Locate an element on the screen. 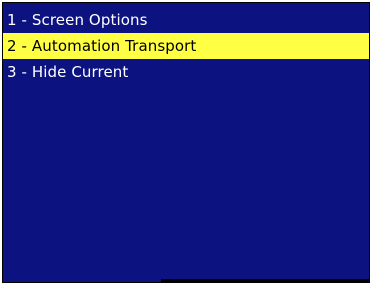 The image size is (374, 287). bottom-bar is located at coordinates (265, 280).